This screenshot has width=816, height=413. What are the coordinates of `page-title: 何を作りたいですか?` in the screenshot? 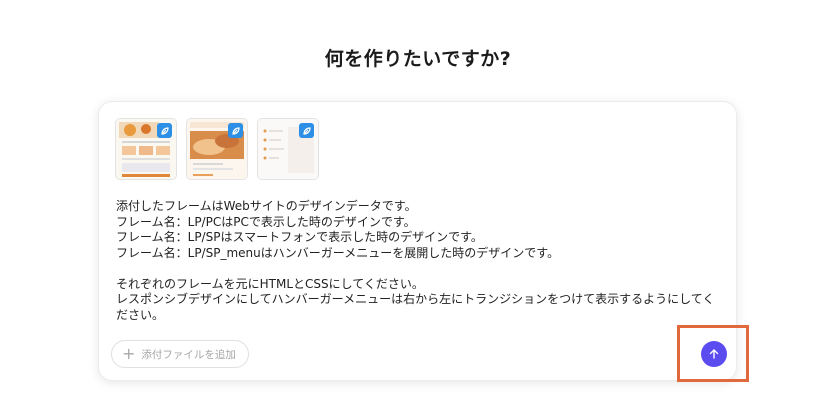 It's located at (418, 59).